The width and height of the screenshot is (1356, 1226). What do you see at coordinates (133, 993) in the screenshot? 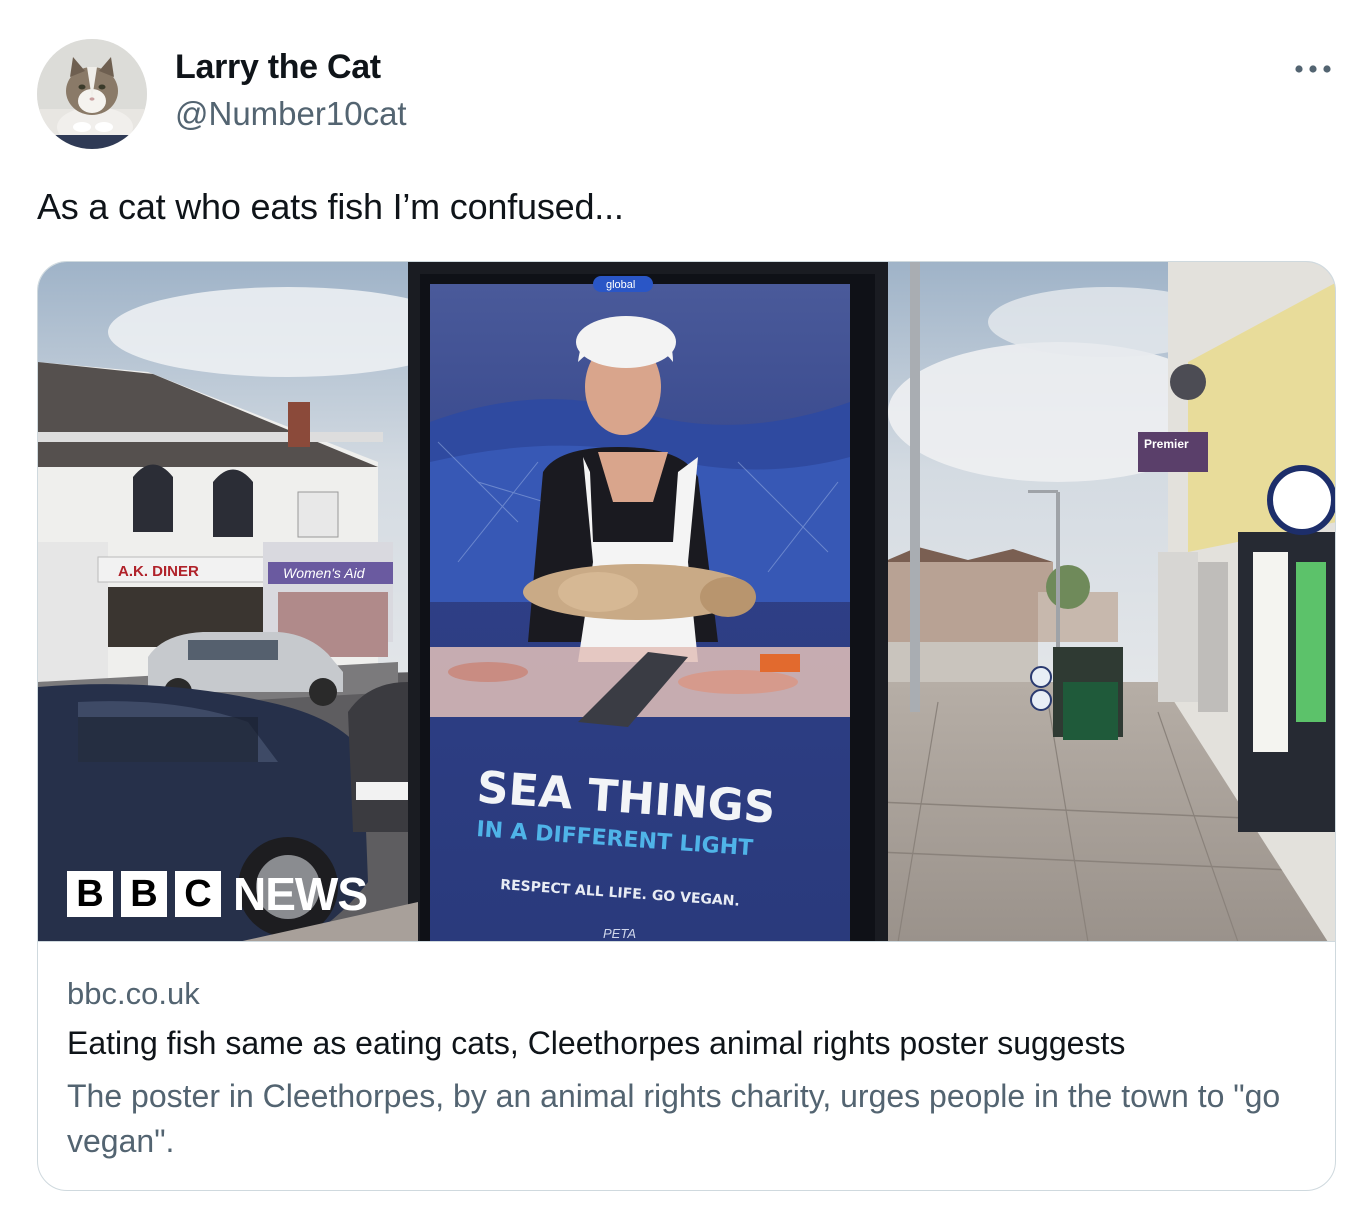
I see `link-card-domain: bbc.co.uk` at bounding box center [133, 993].